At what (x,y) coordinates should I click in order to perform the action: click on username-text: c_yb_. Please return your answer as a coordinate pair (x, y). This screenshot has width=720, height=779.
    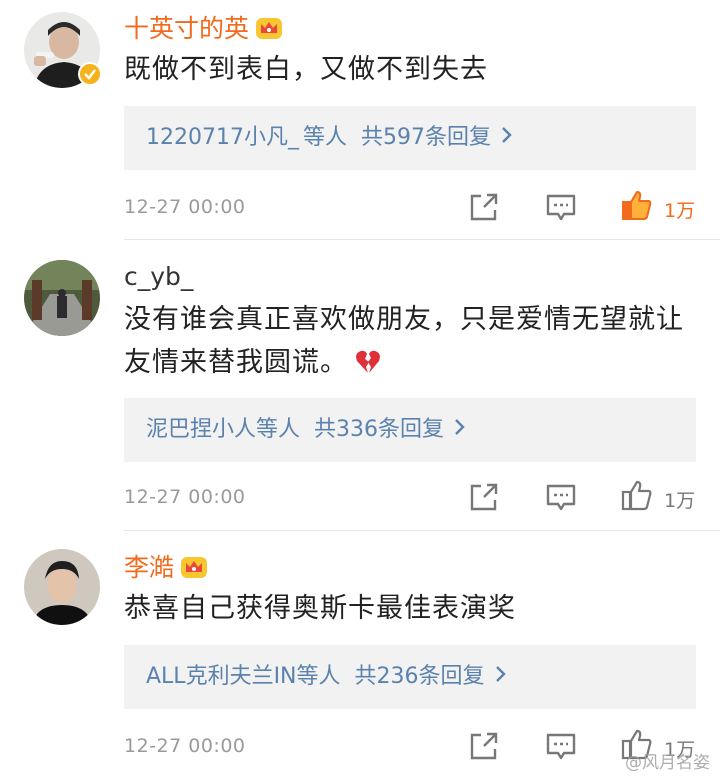
    Looking at the image, I should click on (158, 276).